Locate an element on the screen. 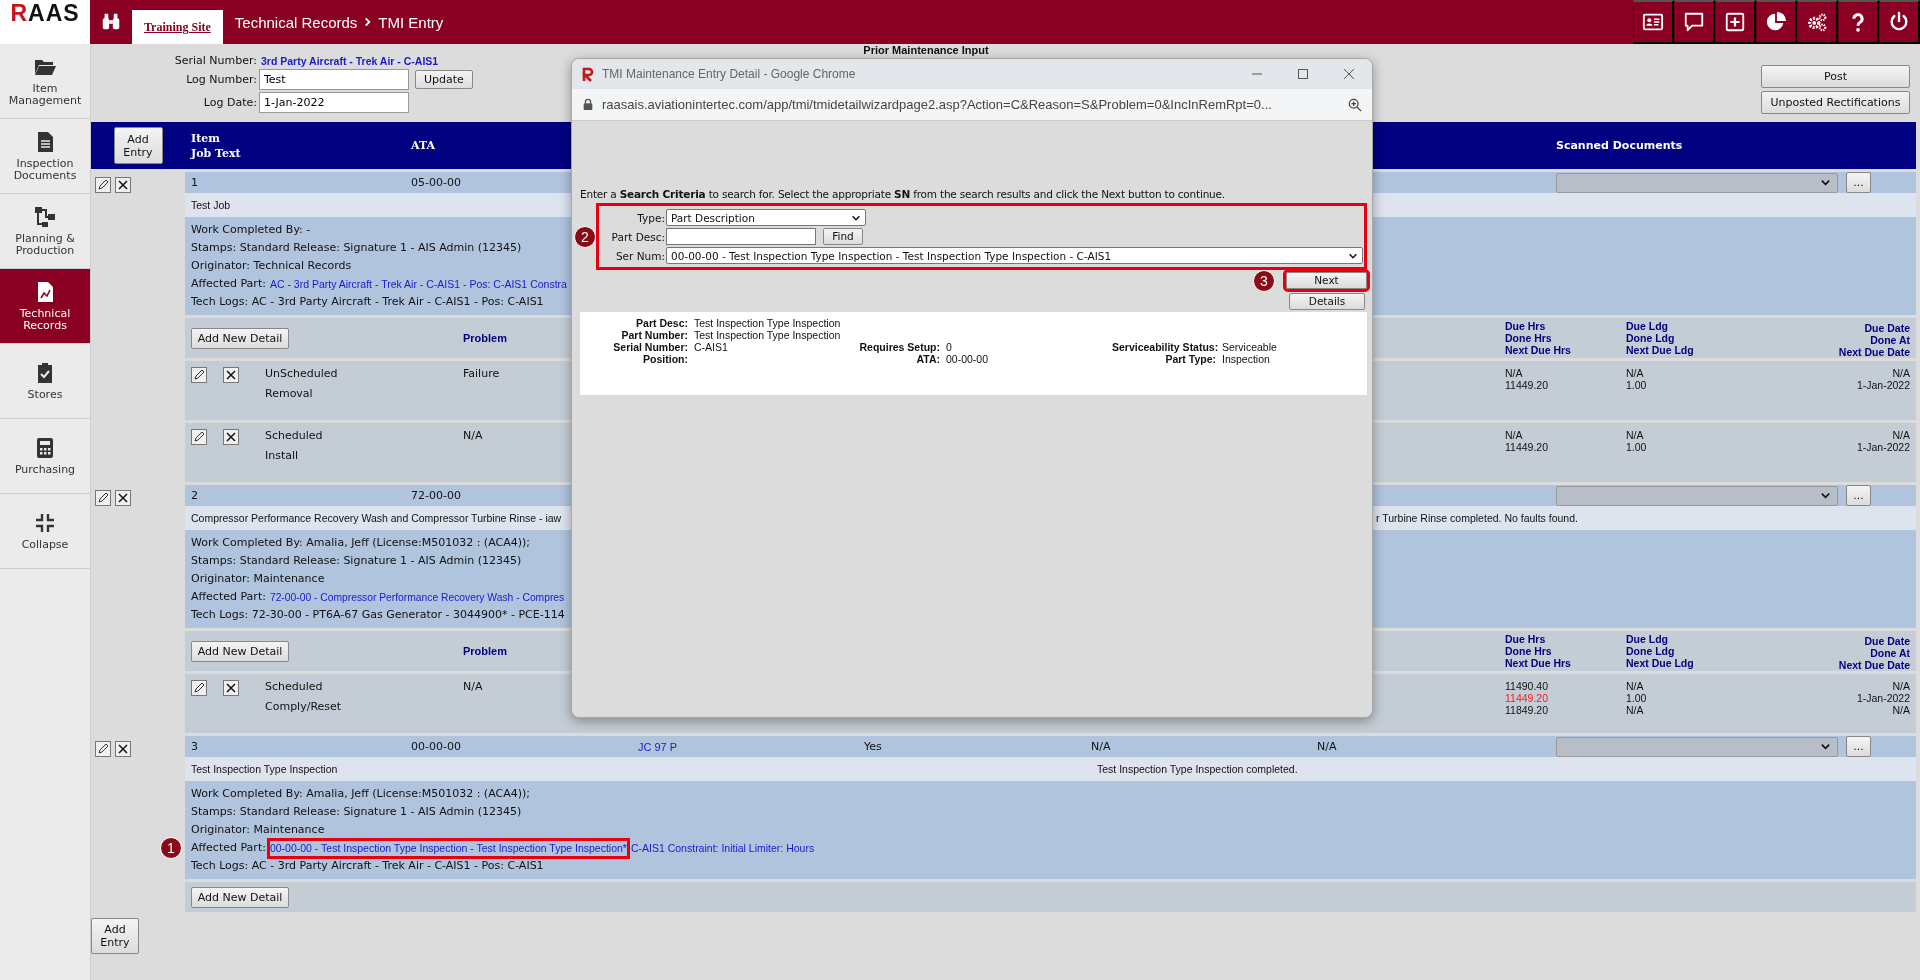 The image size is (1920, 980). column-header: Due Date is located at coordinates (1887, 640).